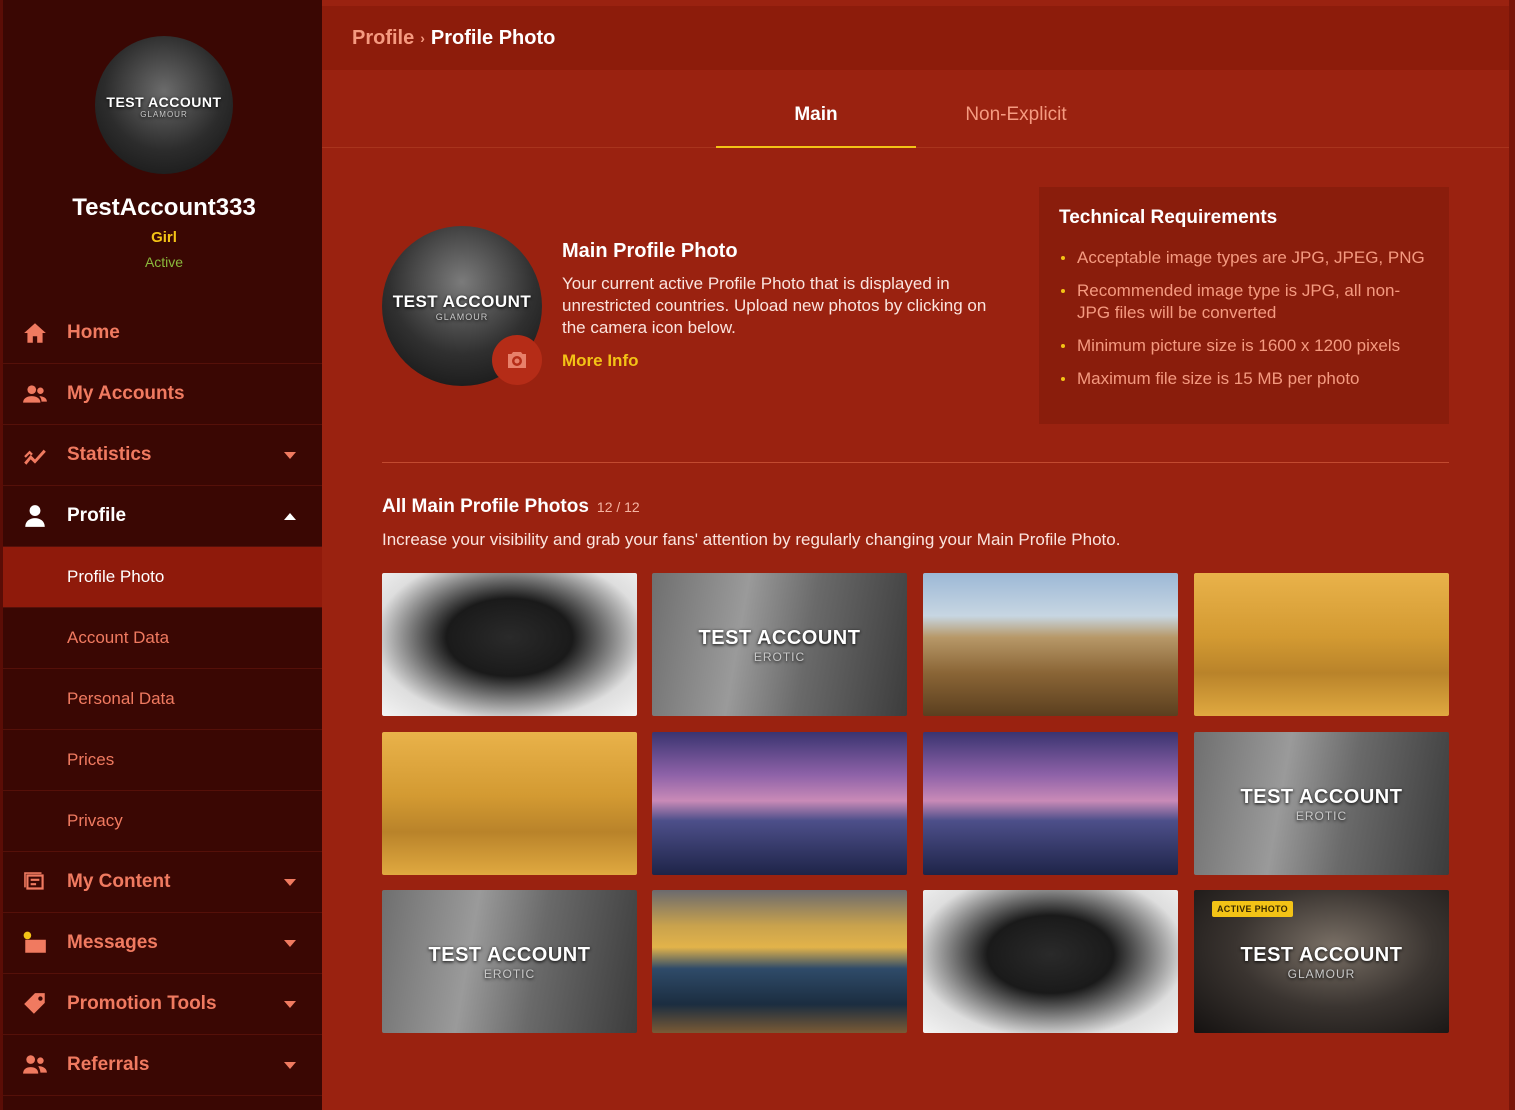 The image size is (1515, 1110). I want to click on photo-thumb-active: ACTIVE PHOTO TEST ACCOUNT GLAMOUR, so click(1321, 961).